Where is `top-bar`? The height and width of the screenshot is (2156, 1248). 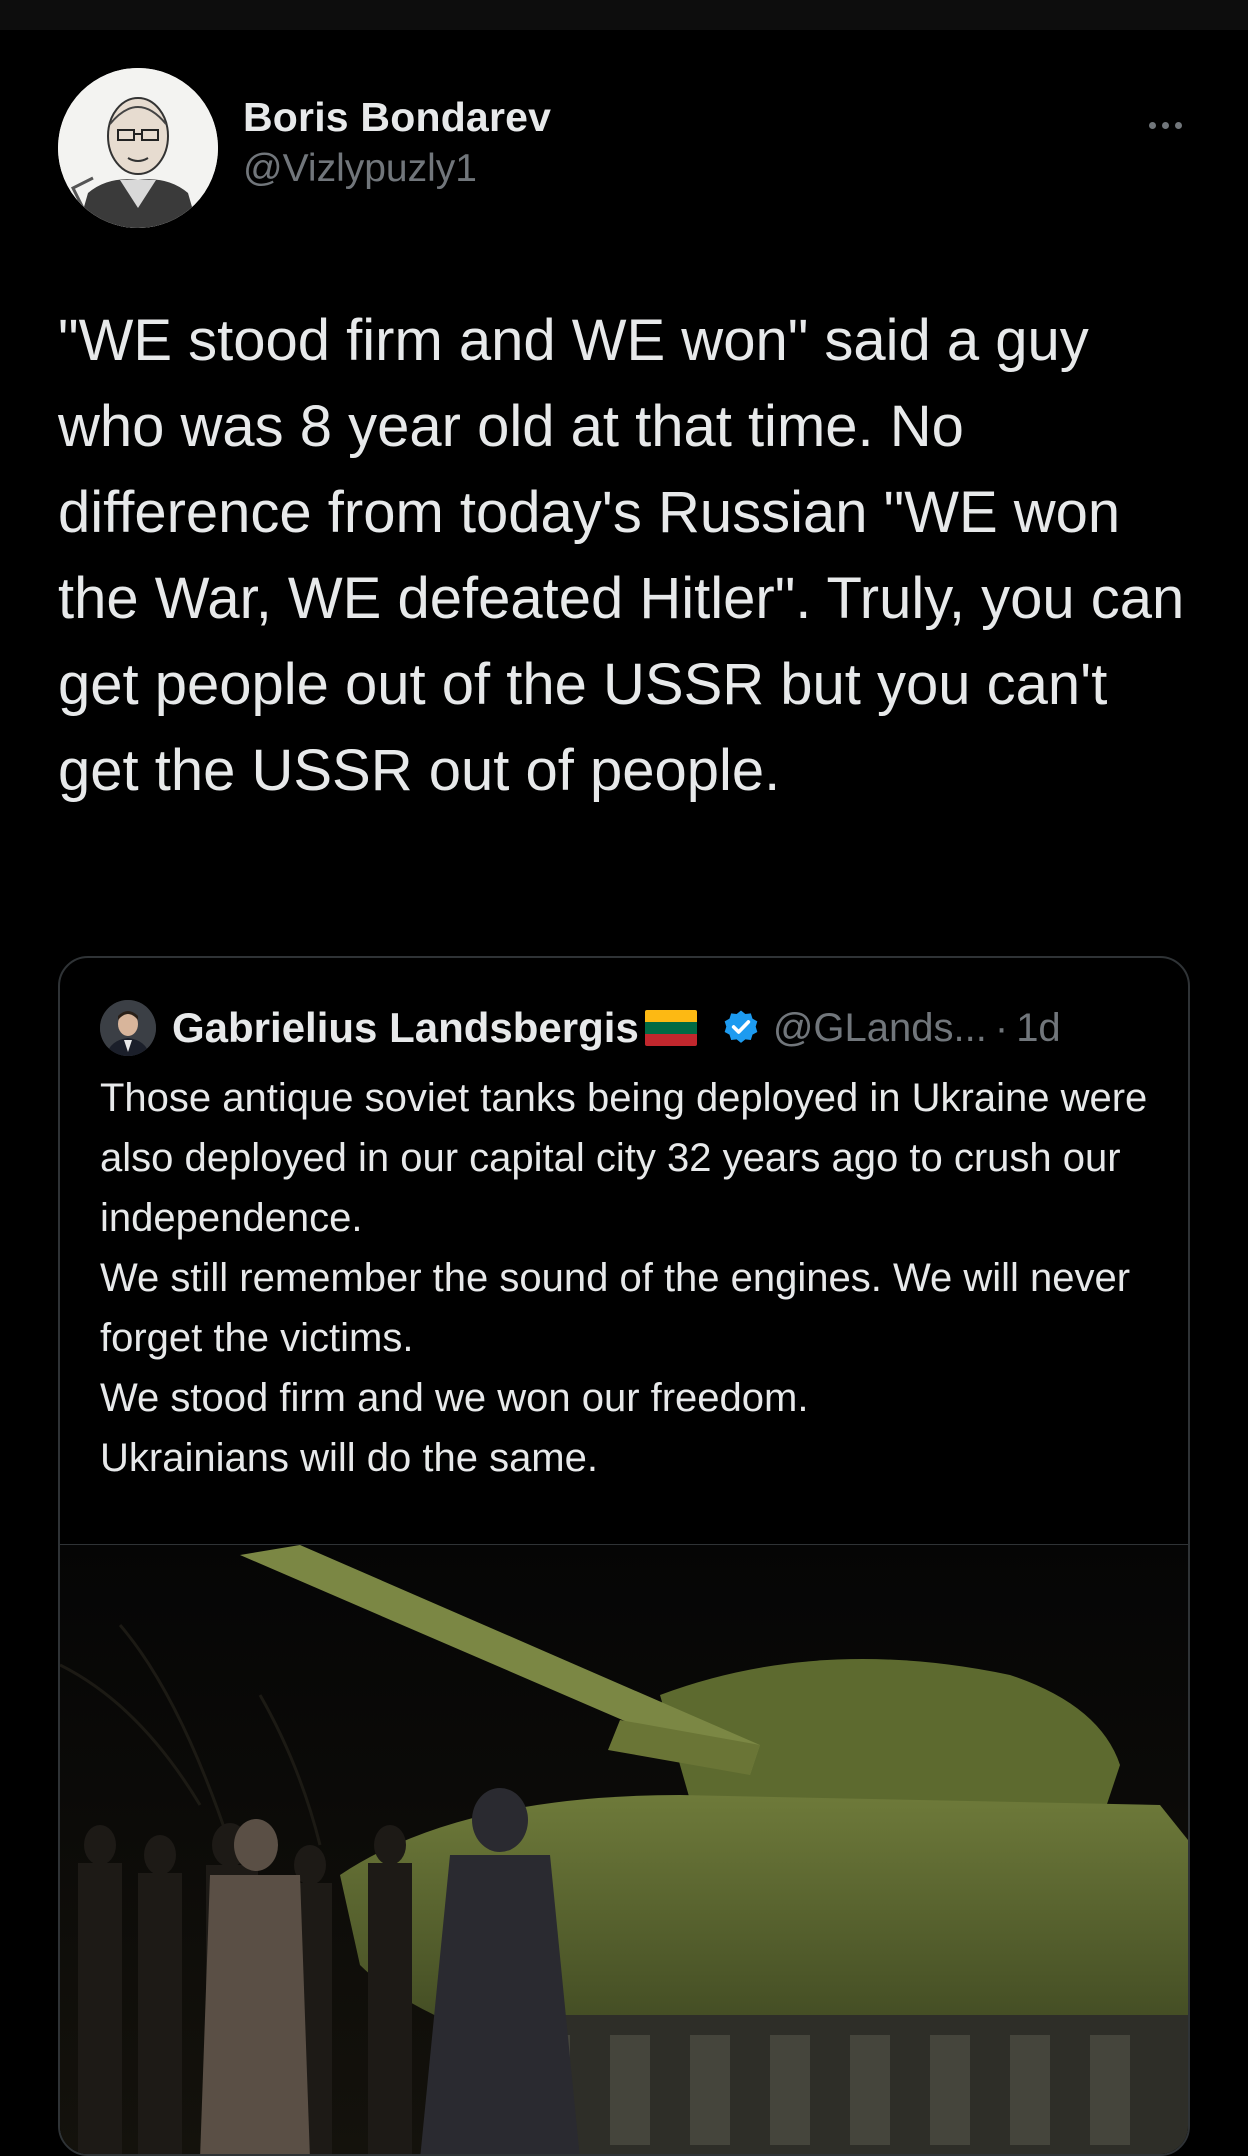 top-bar is located at coordinates (624, 15).